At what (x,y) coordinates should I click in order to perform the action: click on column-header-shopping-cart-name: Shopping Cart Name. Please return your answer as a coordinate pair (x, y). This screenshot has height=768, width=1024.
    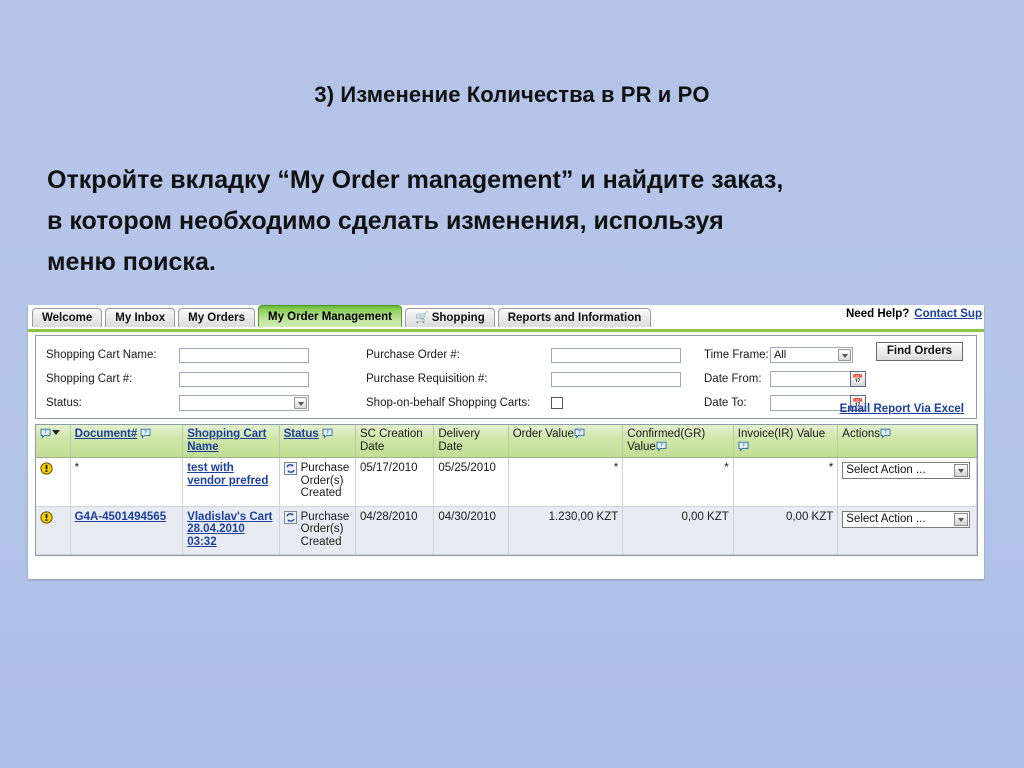
    Looking at the image, I should click on (231, 441).